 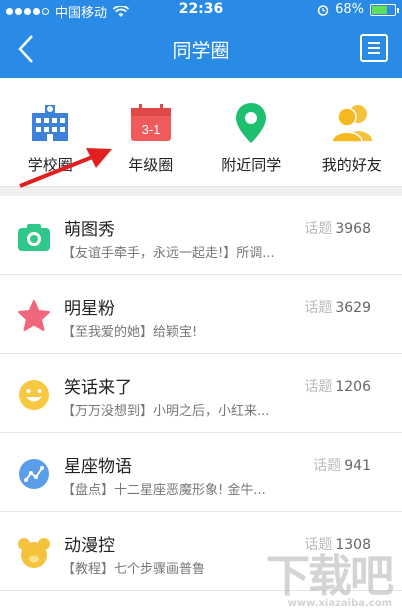 I want to click on shortcut-grade-circle: 3-1 年级圈, so click(x=151, y=132).